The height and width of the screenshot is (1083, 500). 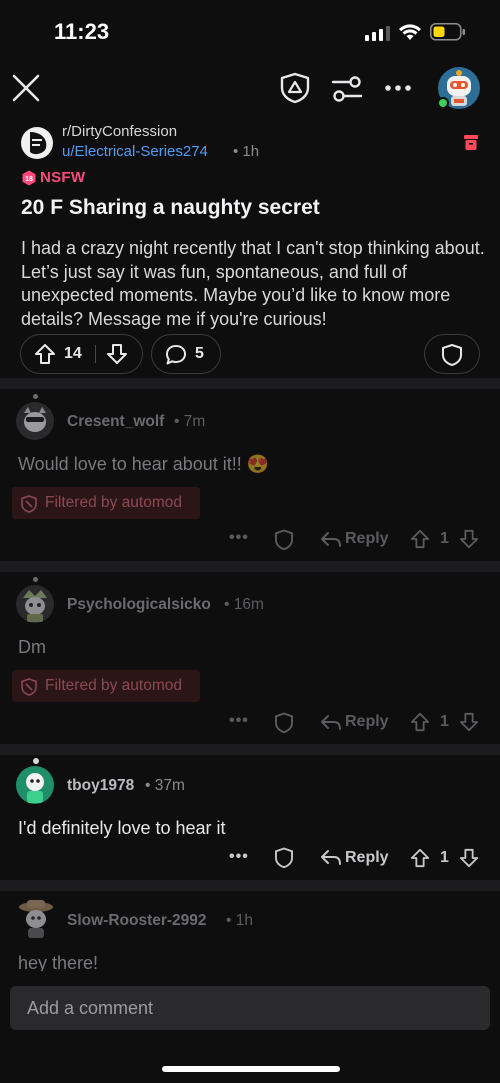 I want to click on home-indicator, so click(x=251, y=1069).